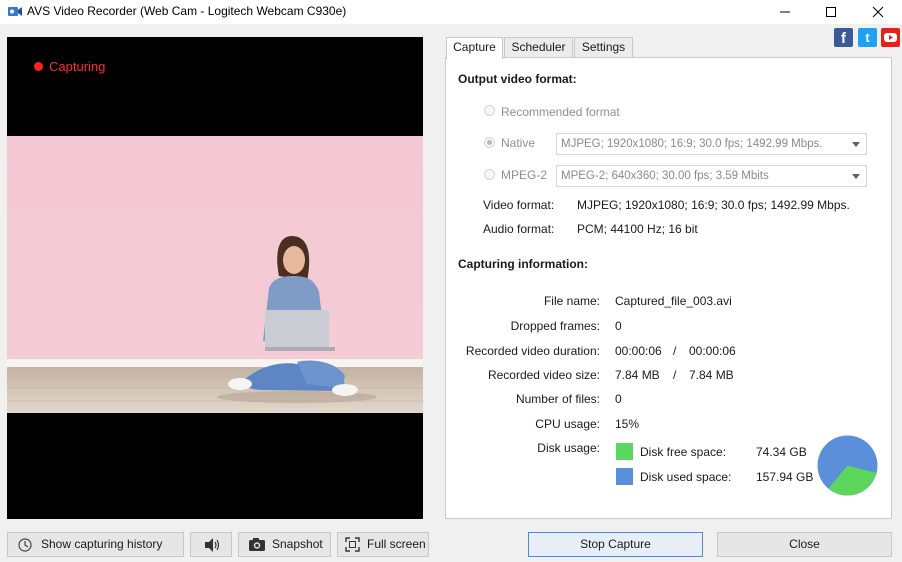 The image size is (902, 562). Describe the element at coordinates (517, 79) in the screenshot. I see `output-format-heading: Output video format:` at that location.